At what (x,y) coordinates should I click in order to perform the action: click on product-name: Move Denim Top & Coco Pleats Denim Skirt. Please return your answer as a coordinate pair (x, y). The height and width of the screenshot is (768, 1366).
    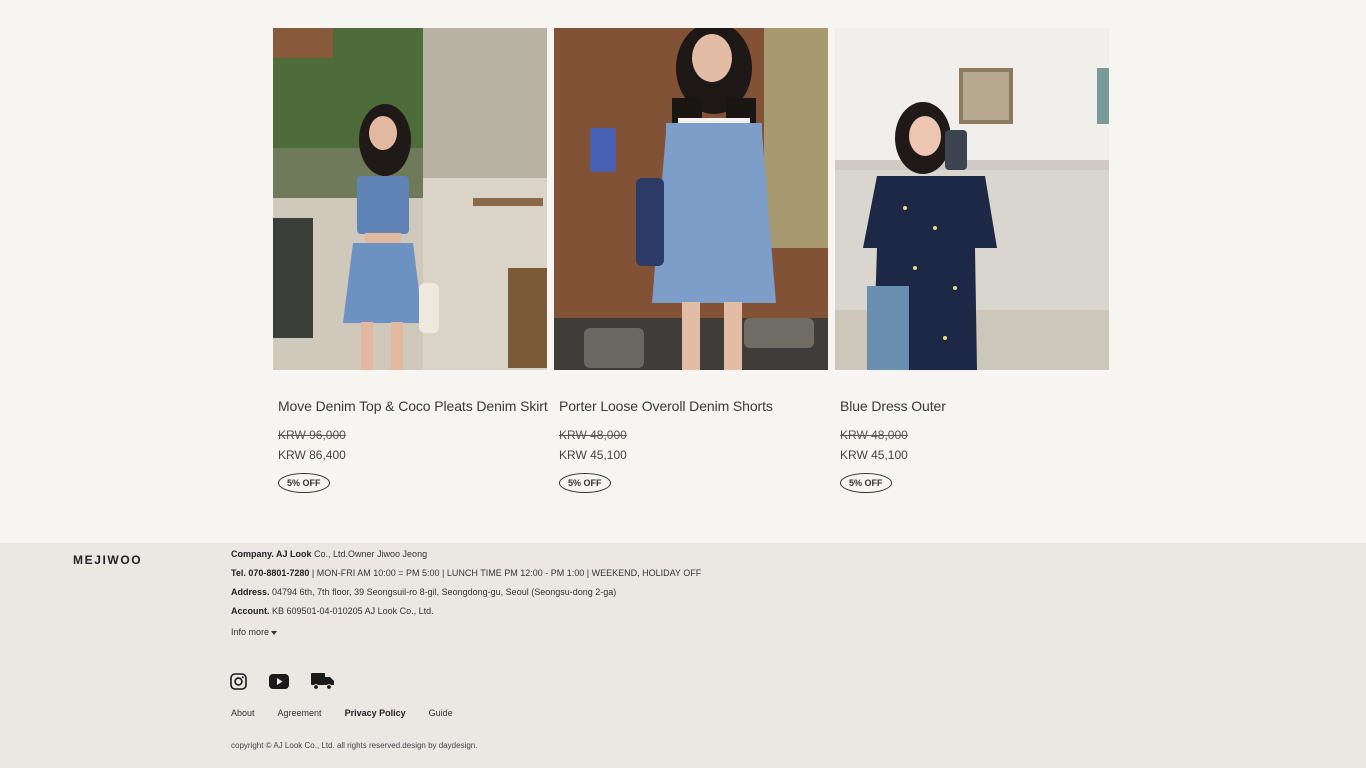
    Looking at the image, I should click on (410, 406).